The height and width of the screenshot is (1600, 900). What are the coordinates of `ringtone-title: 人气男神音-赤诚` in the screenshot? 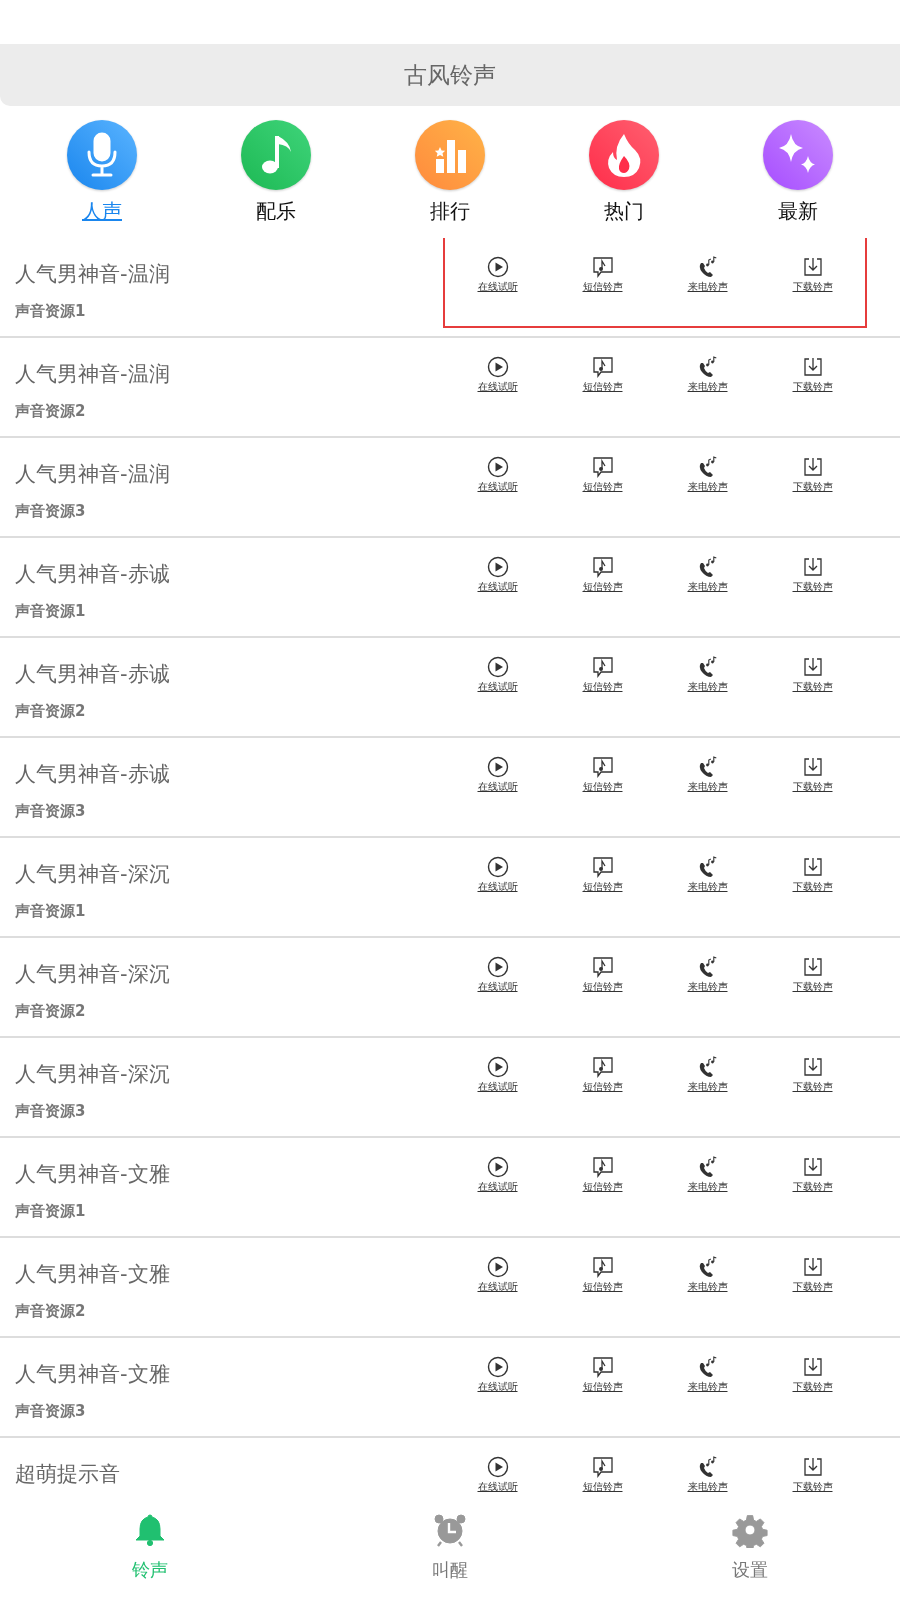 It's located at (93, 774).